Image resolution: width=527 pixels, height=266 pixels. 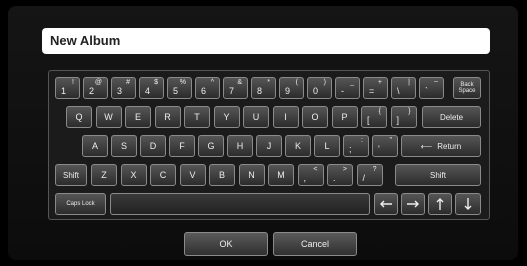 What do you see at coordinates (232, 91) in the screenshot?
I see `key-primary-char: 7` at bounding box center [232, 91].